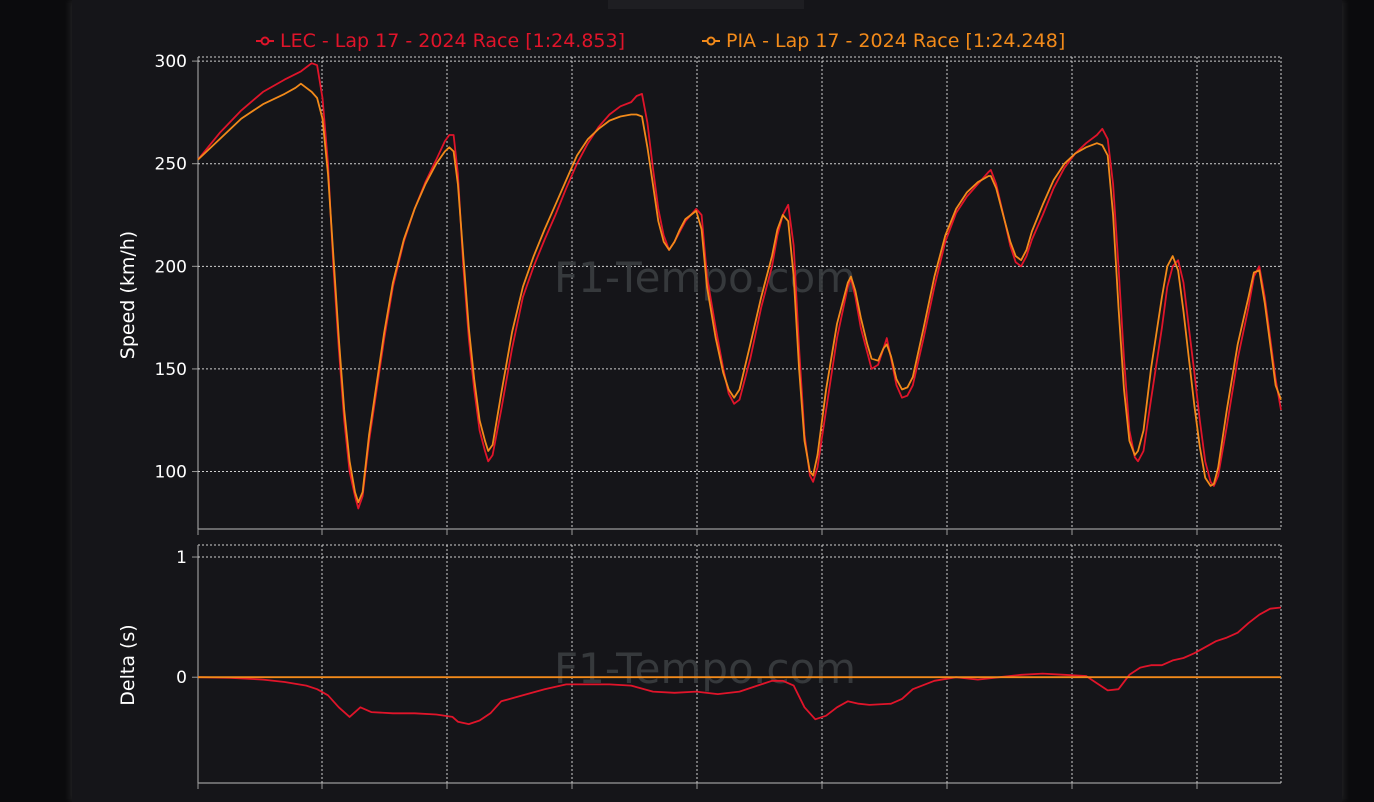 The height and width of the screenshot is (802, 1374). What do you see at coordinates (265, 41) in the screenshot?
I see `legend-lec-marker-icon` at bounding box center [265, 41].